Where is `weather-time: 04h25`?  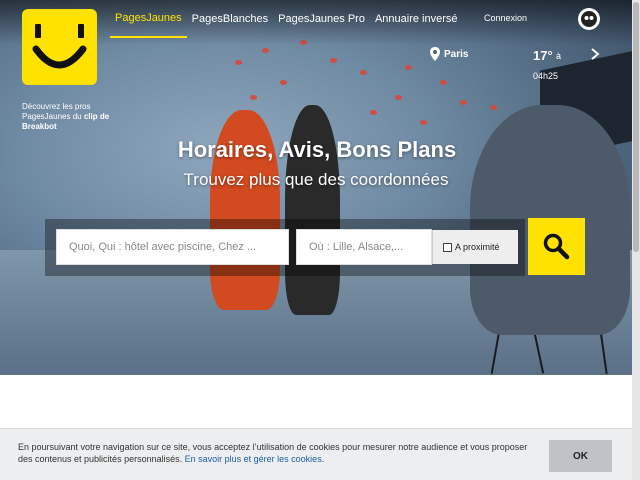
weather-time: 04h25 is located at coordinates (546, 76).